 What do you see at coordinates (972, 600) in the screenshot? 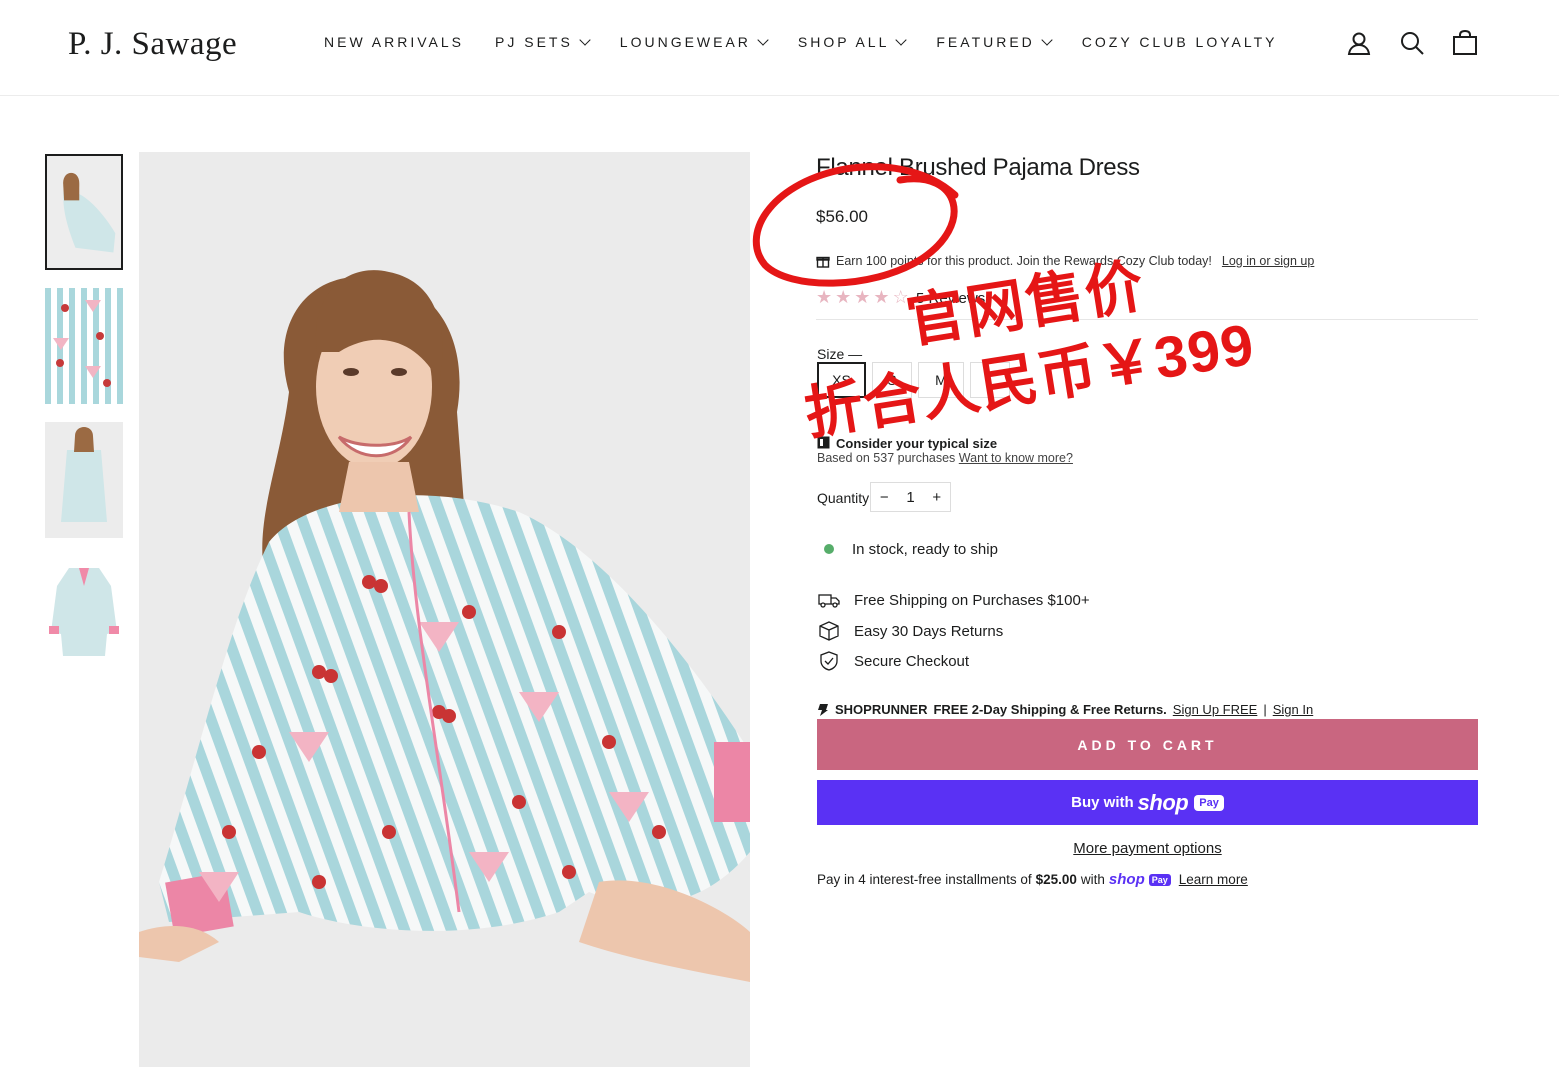
I see `feature-text: Free Shipping on Purchases $100+` at bounding box center [972, 600].